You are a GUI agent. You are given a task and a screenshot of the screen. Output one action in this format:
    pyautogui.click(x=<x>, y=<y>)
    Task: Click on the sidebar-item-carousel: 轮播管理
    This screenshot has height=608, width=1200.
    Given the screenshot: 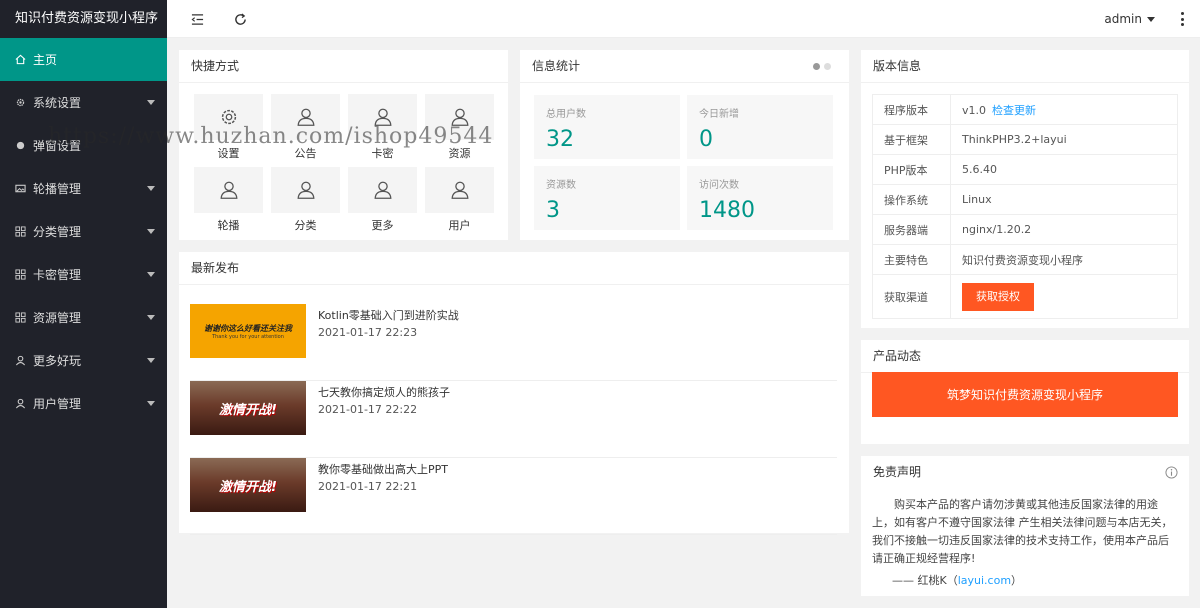 What is the action you would take?
    pyautogui.click(x=83, y=188)
    